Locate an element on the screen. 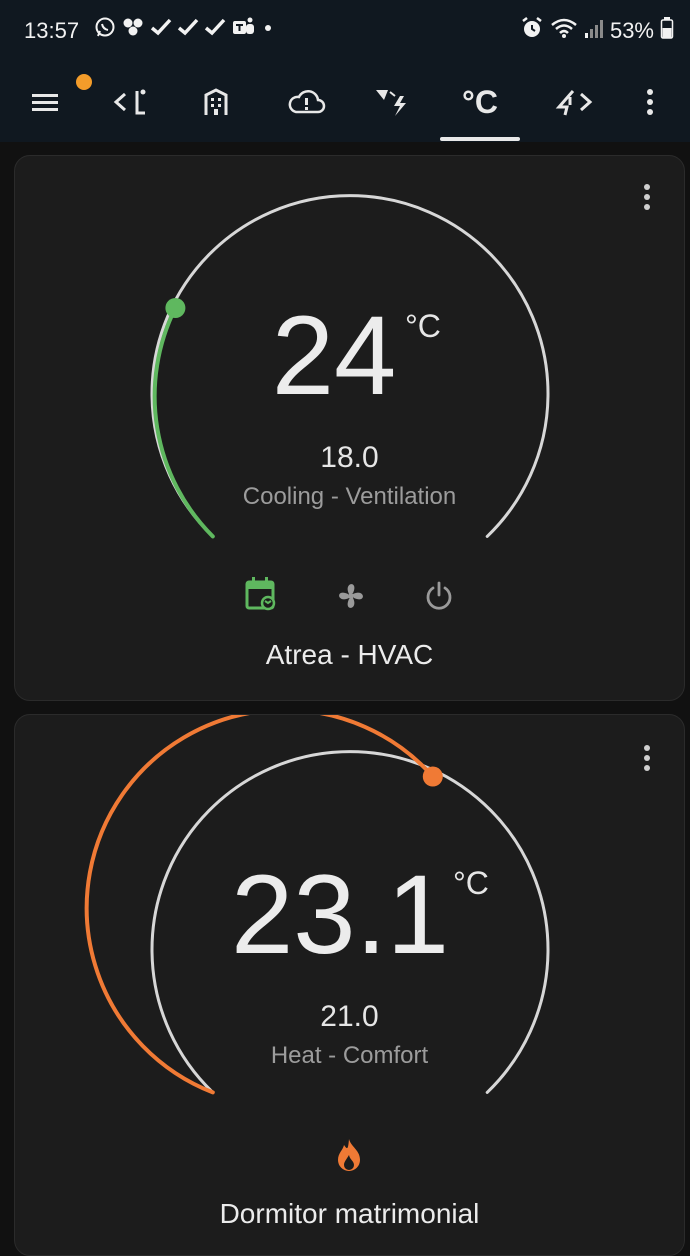  tab-weather is located at coordinates (392, 102).